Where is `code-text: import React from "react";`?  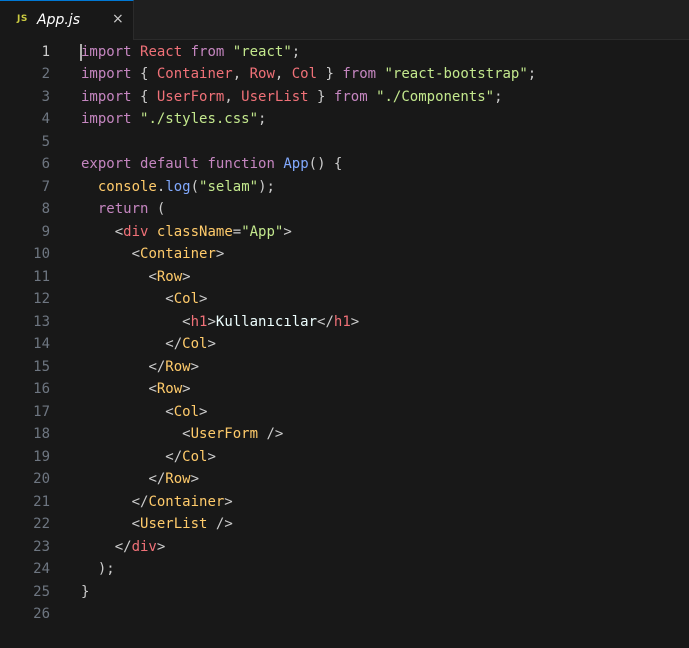 code-text: import React from "react"; is located at coordinates (190, 52).